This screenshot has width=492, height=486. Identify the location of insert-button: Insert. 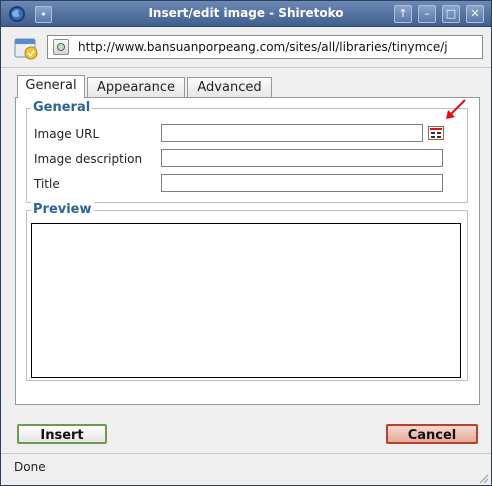
(62, 434).